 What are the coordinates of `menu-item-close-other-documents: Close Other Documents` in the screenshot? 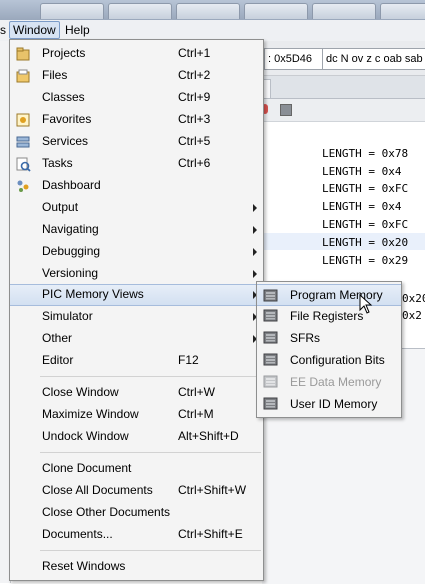 It's located at (136, 513).